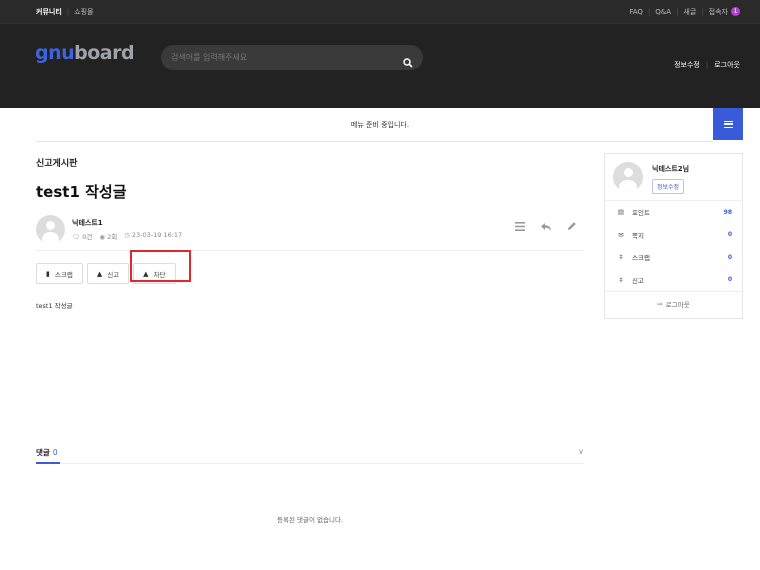  I want to click on sidebar-logout-button: ⇨ 로그아웃, so click(673, 303).